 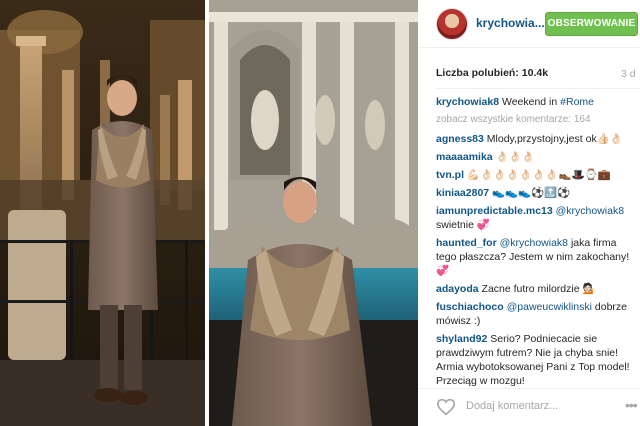 What do you see at coordinates (450, 175) in the screenshot?
I see `comment-username: tvn.pl` at bounding box center [450, 175].